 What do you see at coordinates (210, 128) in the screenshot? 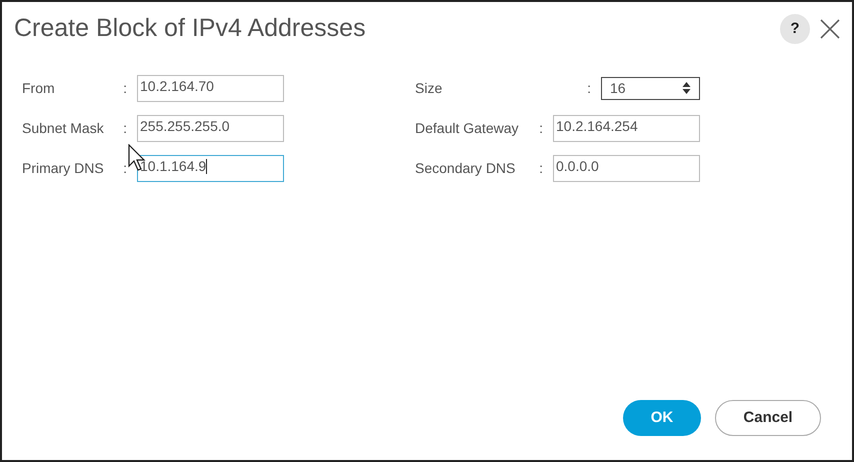
I see `input-field: 255.255.255.0` at bounding box center [210, 128].